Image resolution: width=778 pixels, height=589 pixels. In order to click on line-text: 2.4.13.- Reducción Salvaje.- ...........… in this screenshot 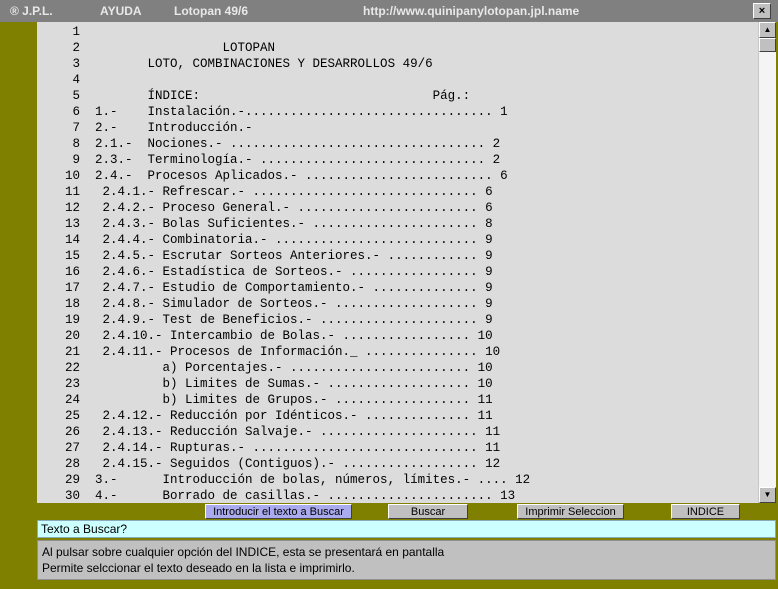, I will do `click(298, 432)`.